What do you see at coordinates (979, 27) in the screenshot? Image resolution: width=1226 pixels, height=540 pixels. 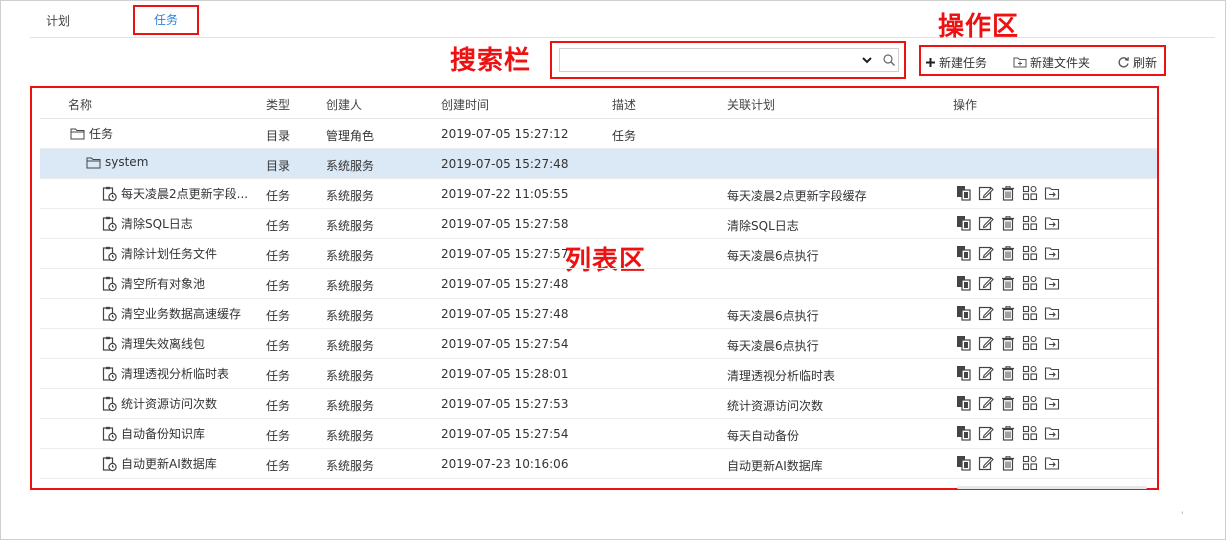 I see `callout-operations-area: 操作区` at bounding box center [979, 27].